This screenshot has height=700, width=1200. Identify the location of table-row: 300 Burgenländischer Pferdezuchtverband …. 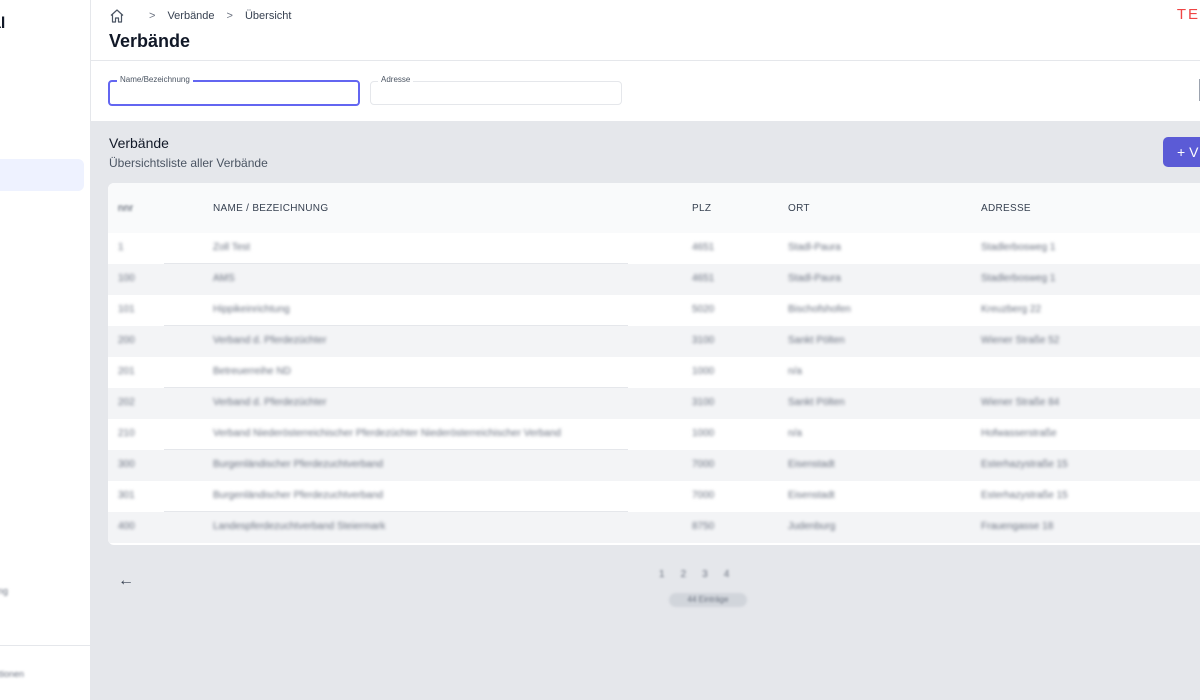
(654, 465).